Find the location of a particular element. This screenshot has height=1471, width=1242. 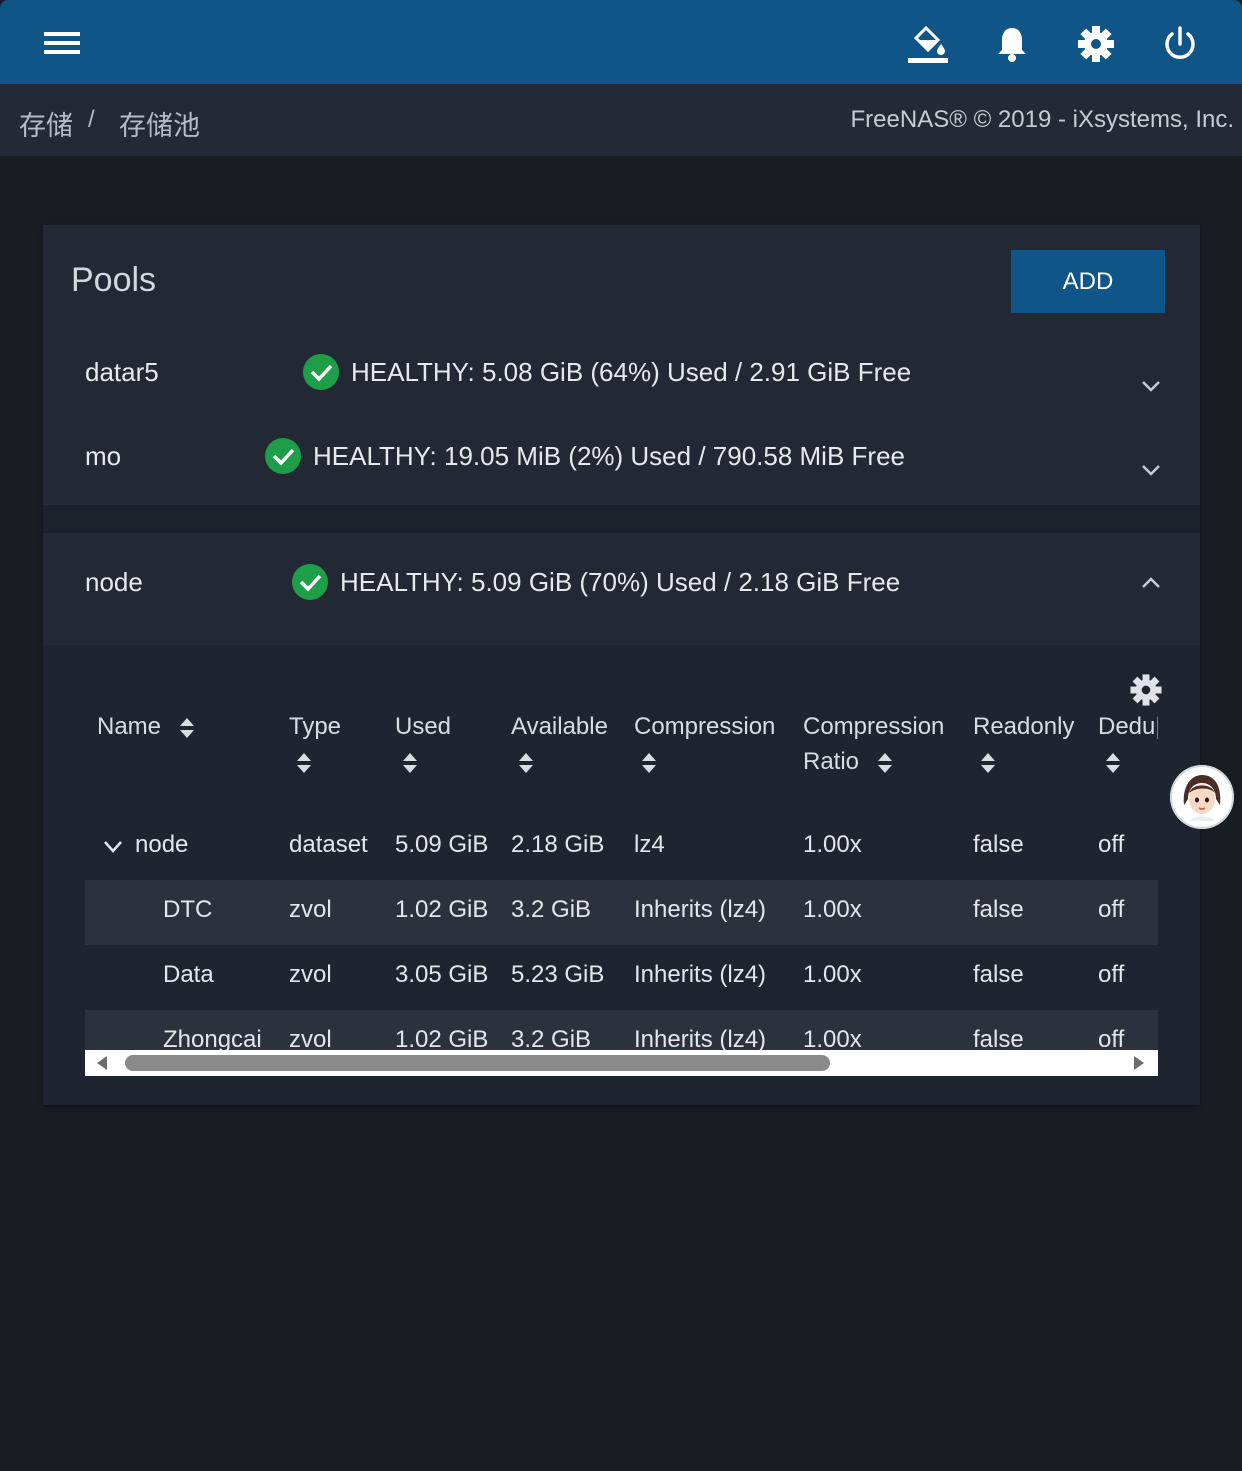

top-toolbar is located at coordinates (621, 42).